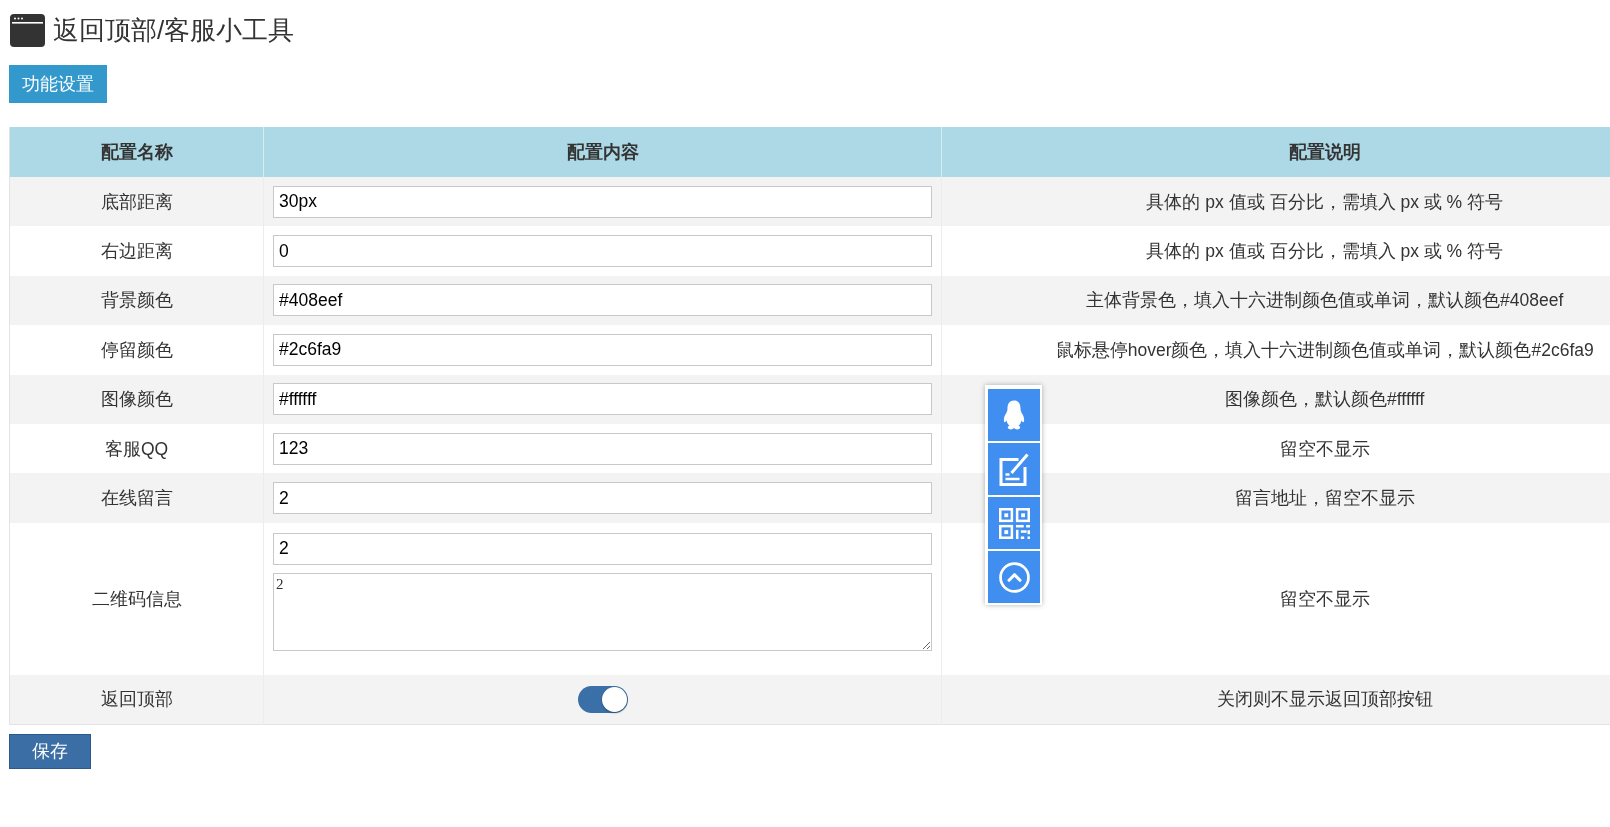 The width and height of the screenshot is (1610, 827). What do you see at coordinates (1324, 699) in the screenshot?
I see `setting-description: 关闭则不显示返回顶部按钮` at bounding box center [1324, 699].